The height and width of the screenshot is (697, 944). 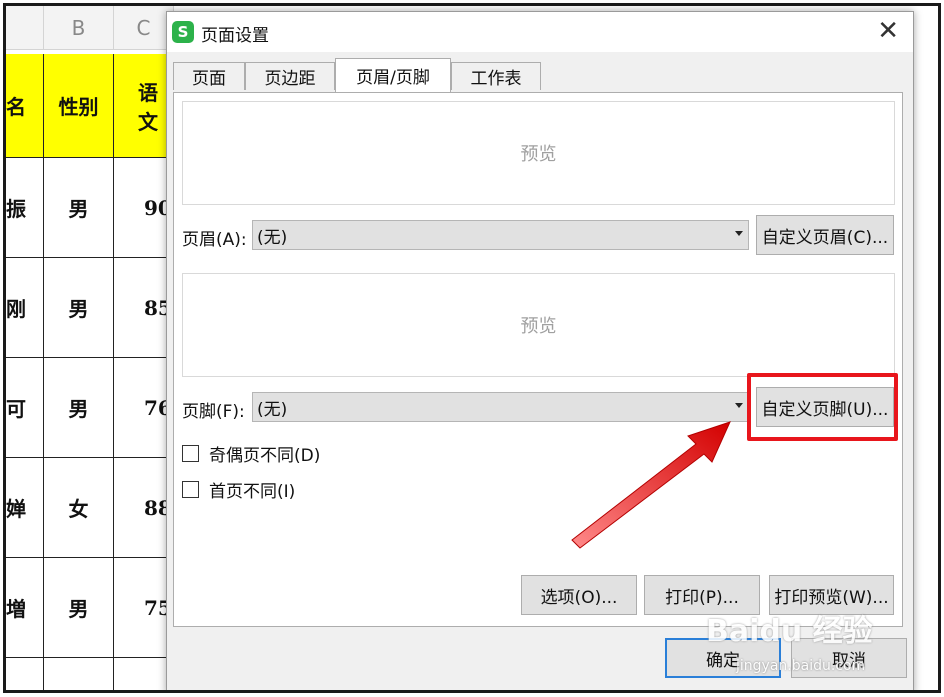 What do you see at coordinates (79, 28) in the screenshot?
I see `column-header-b: B` at bounding box center [79, 28].